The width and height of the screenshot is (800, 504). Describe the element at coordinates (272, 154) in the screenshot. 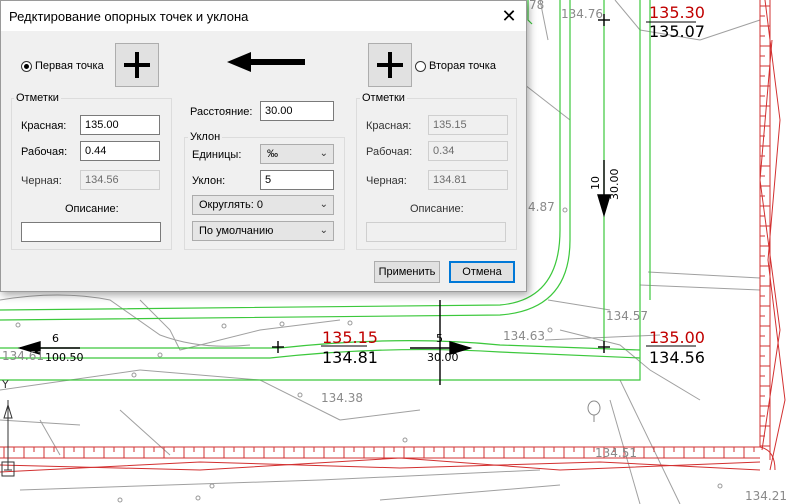

I see `units-select-value: ‰` at that location.